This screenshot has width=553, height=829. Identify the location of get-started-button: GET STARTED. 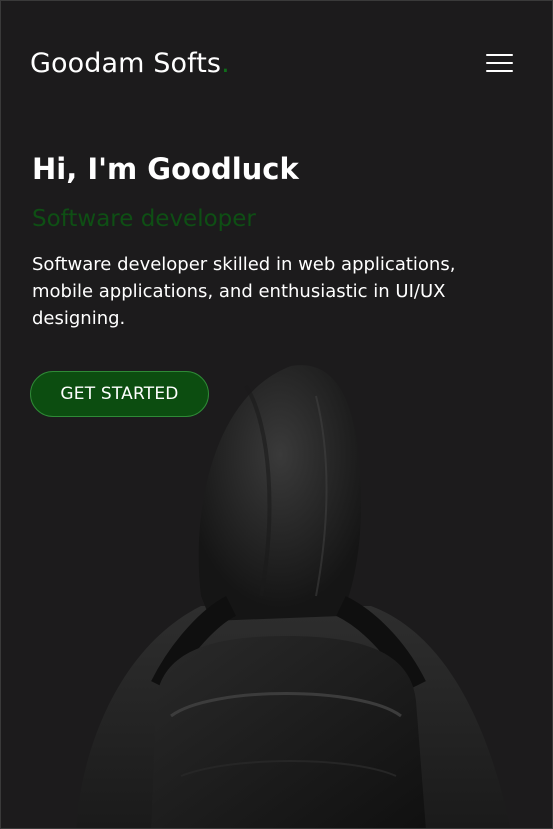
(119, 394).